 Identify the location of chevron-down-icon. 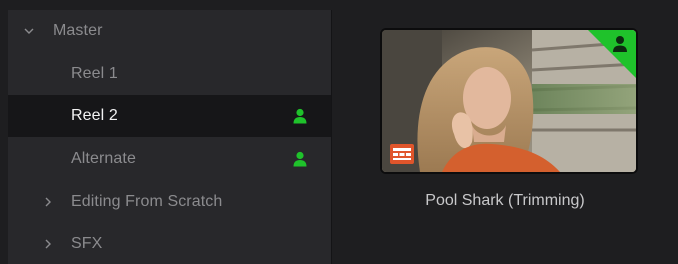
(29, 31).